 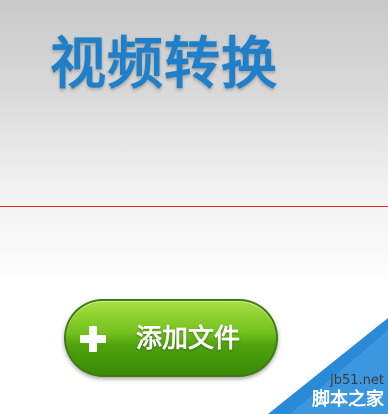 I want to click on page-title: 视频转换, so click(x=164, y=64).